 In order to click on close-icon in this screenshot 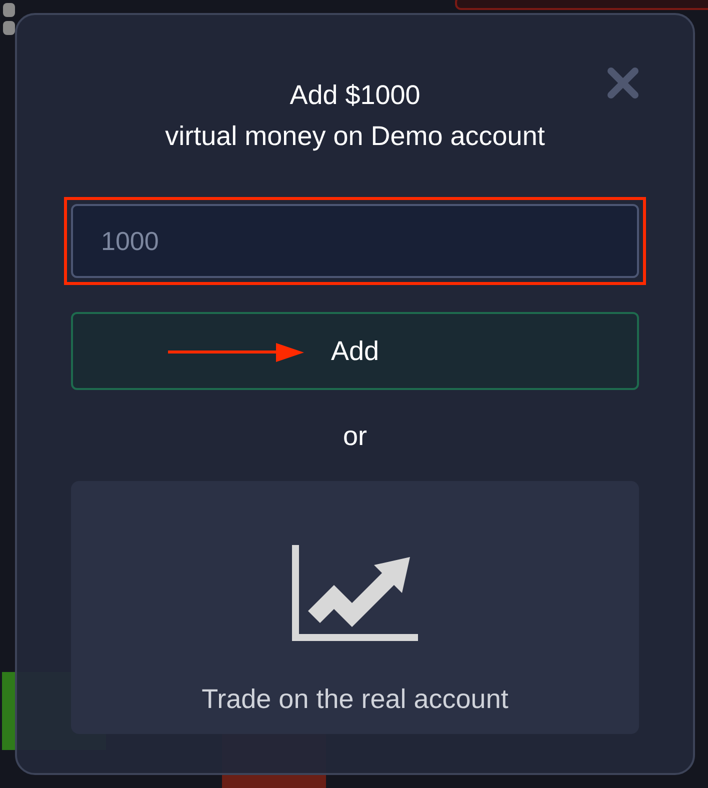, I will do `click(623, 83)`.